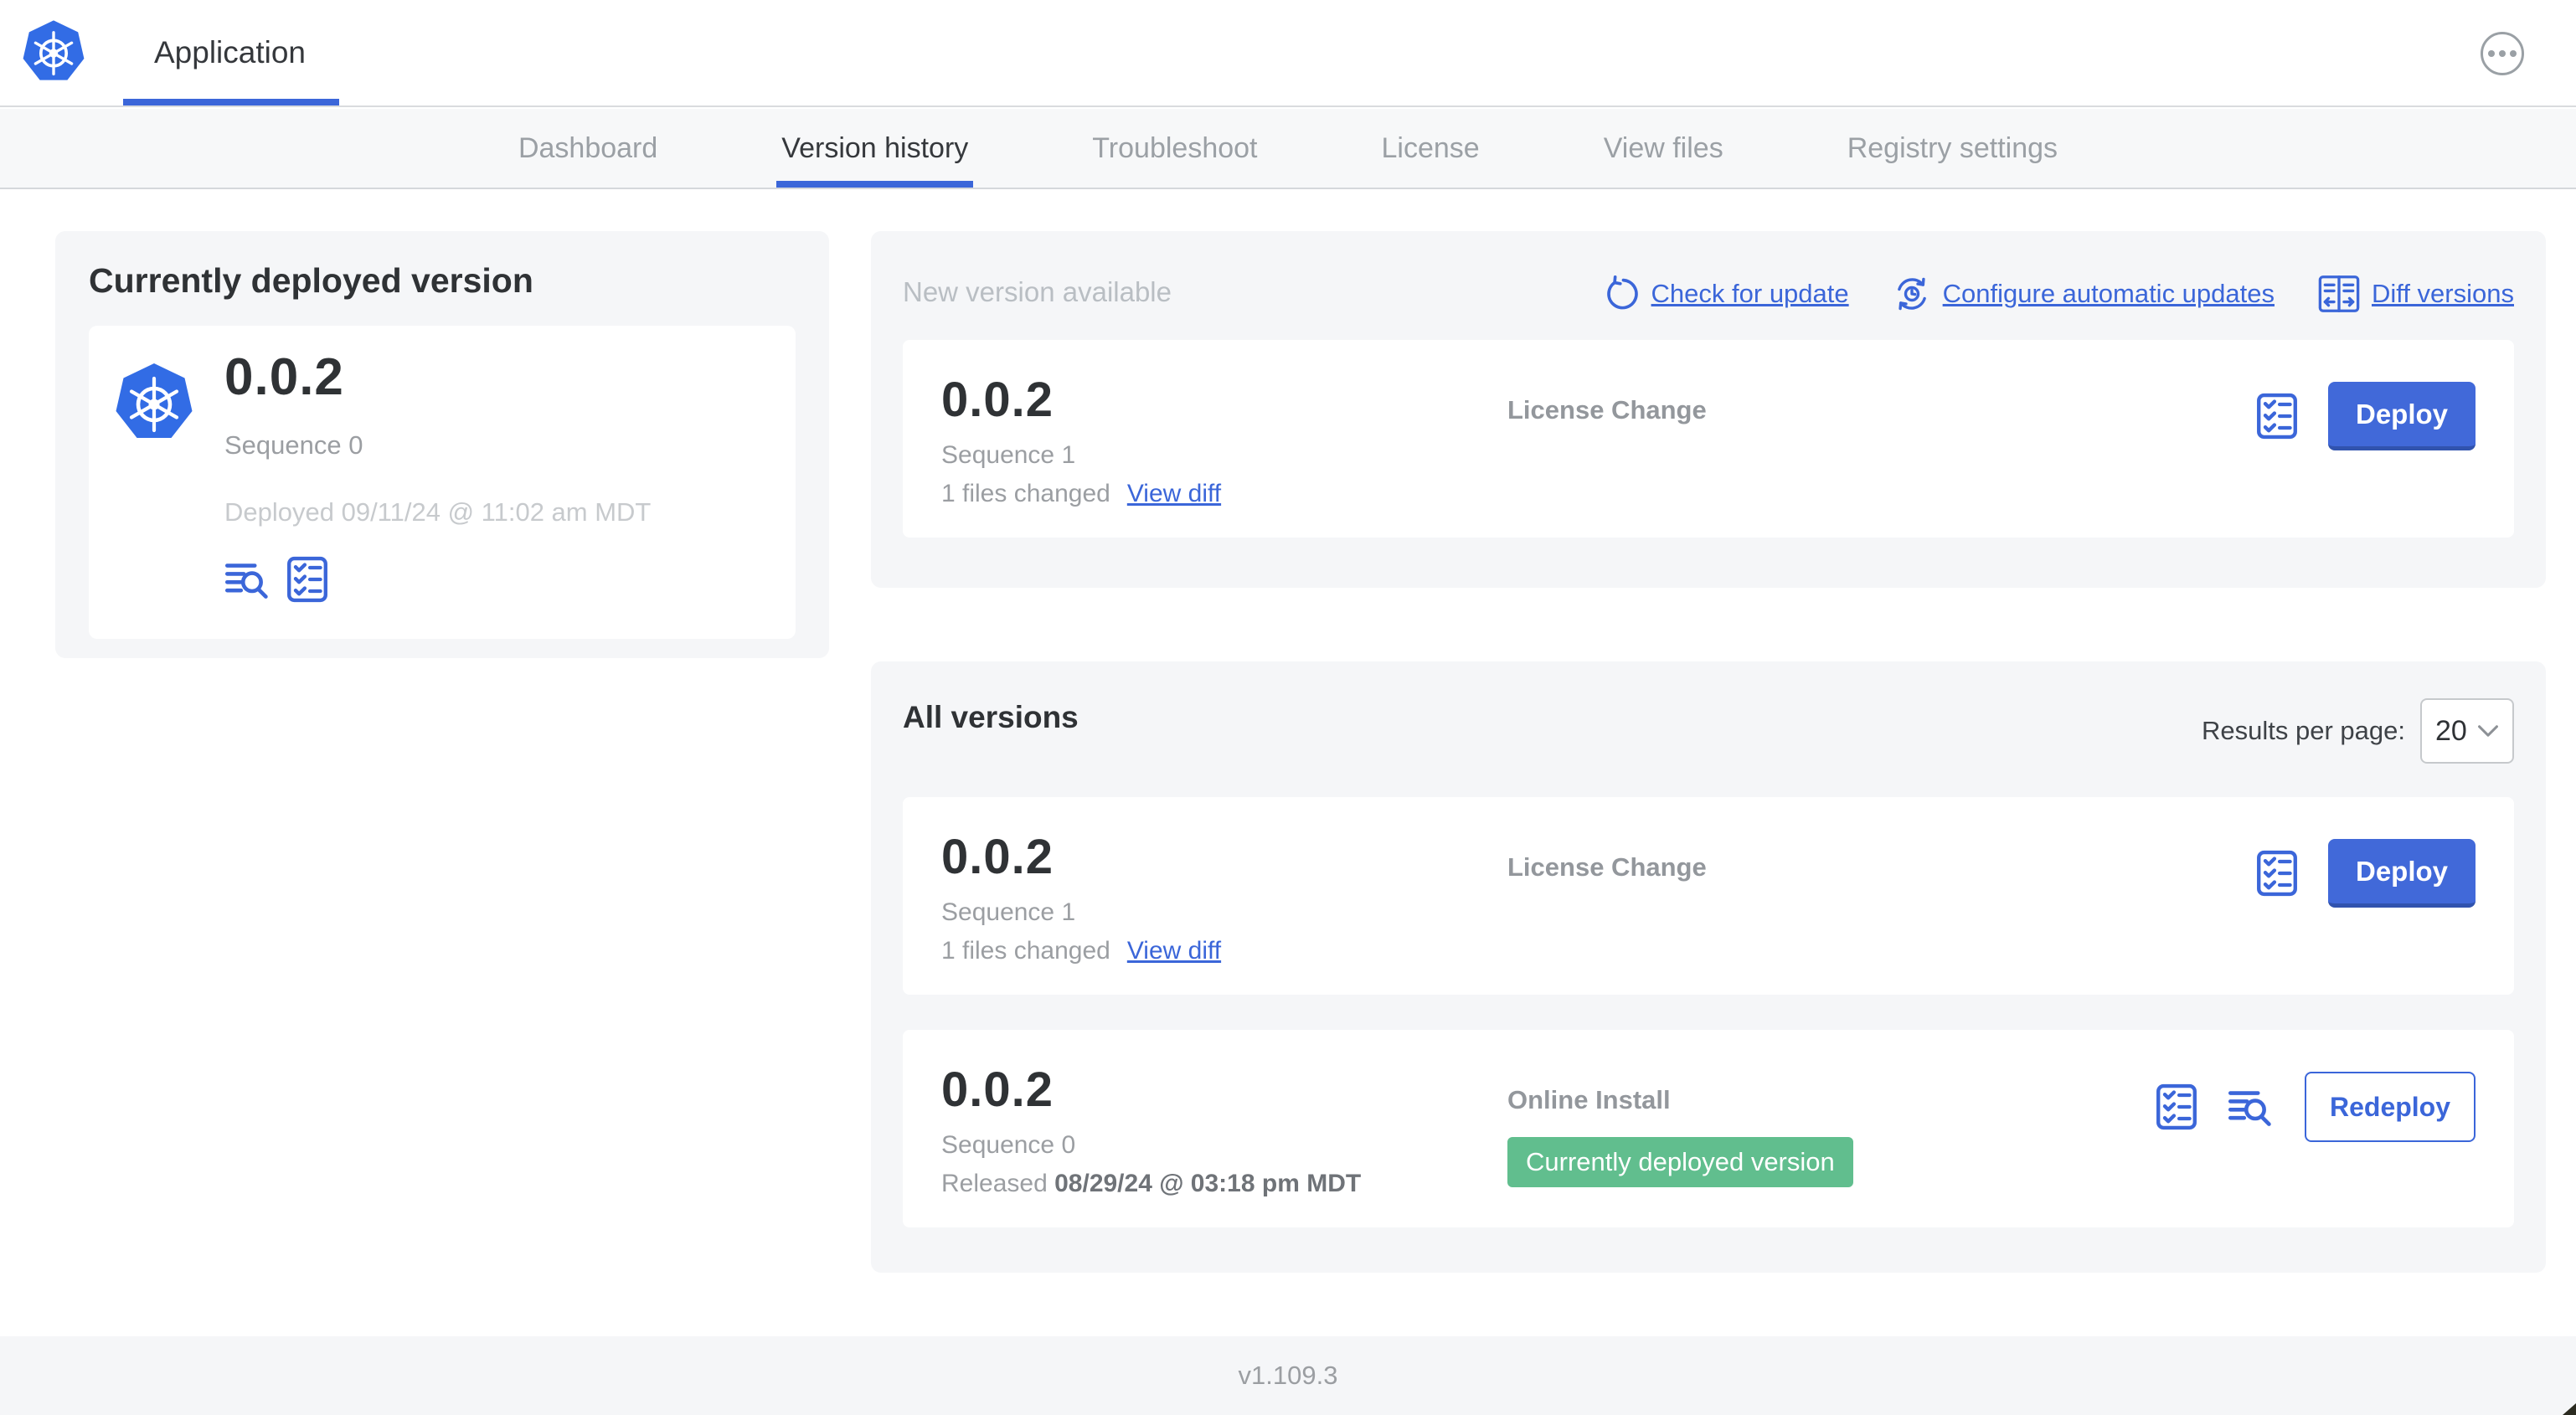  I want to click on new-version-title: New version available, so click(1037, 291).